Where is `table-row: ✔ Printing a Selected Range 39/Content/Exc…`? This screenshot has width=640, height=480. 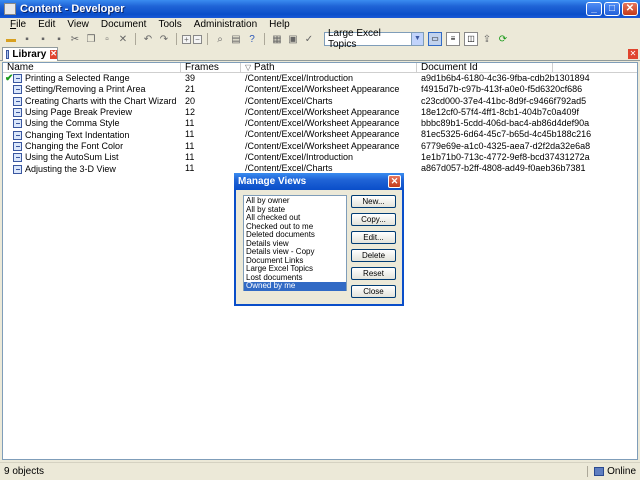 table-row: ✔ Printing a Selected Range 39/Content/Exc… is located at coordinates (320, 78).